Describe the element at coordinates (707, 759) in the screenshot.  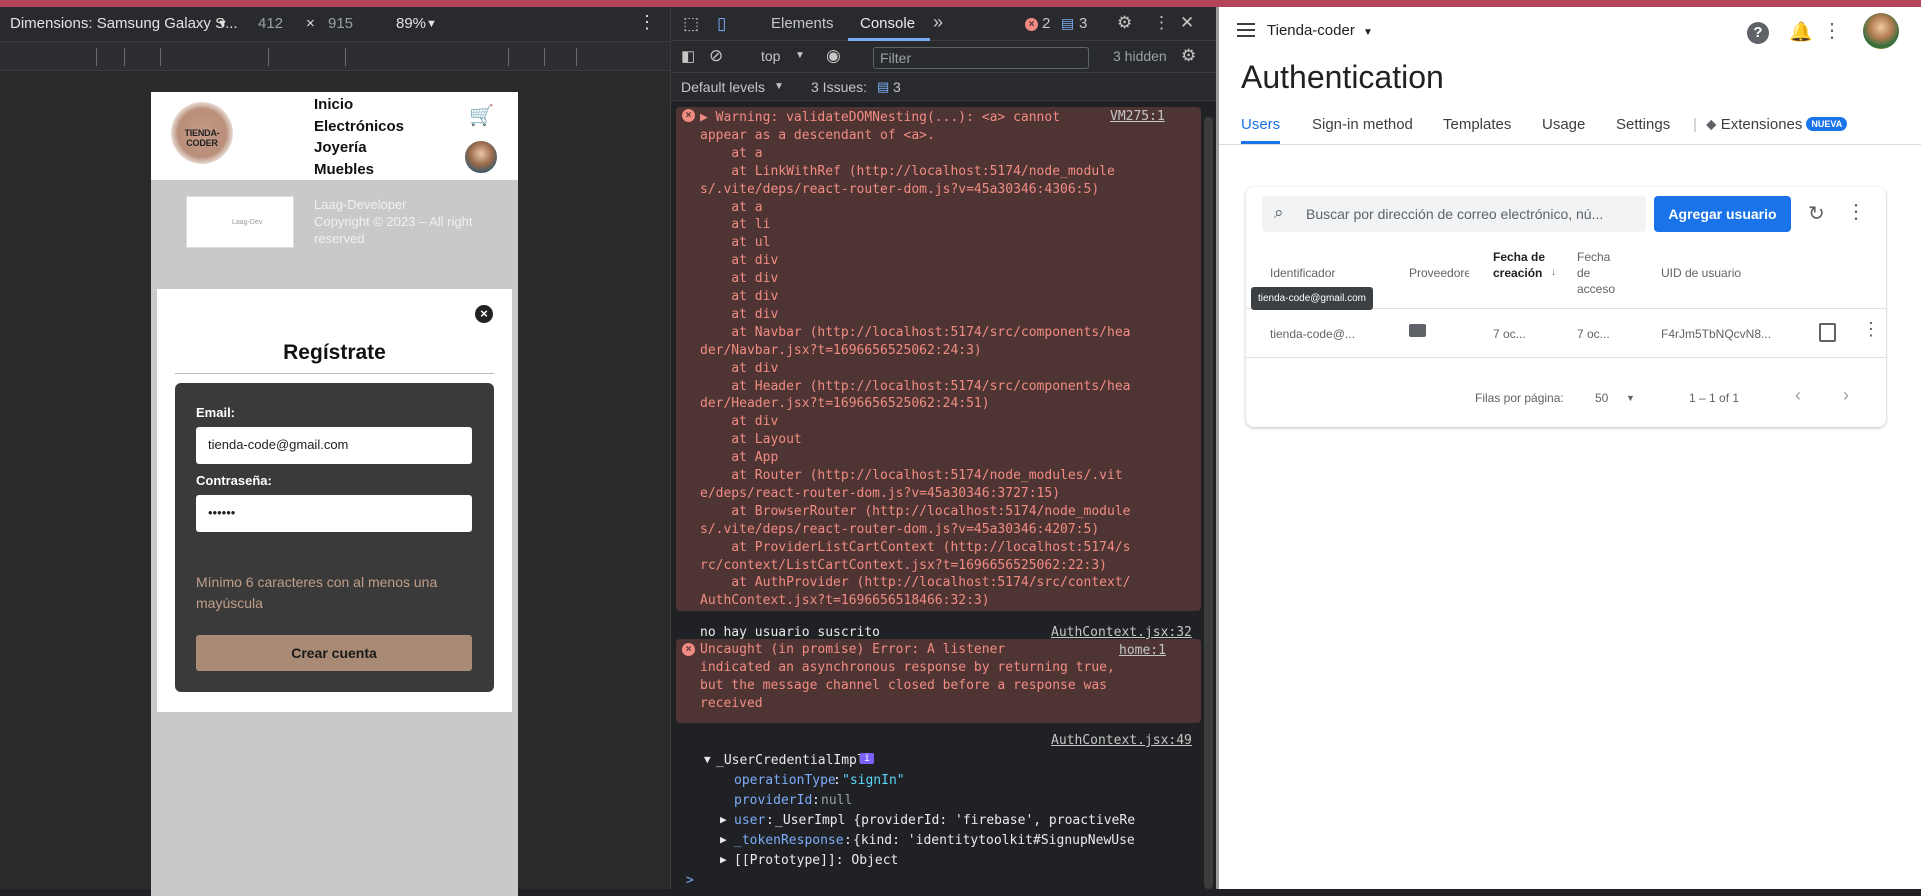
I see `expand-triangle-icon: ▼` at that location.